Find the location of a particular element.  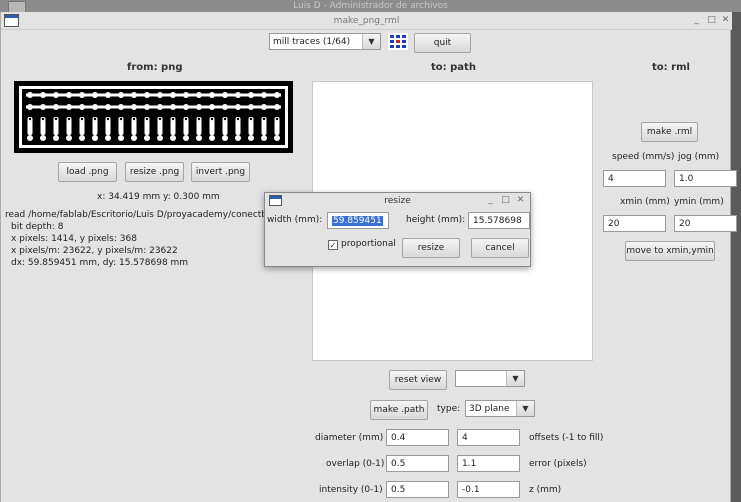

intensity-field: 0.5 is located at coordinates (417, 489).